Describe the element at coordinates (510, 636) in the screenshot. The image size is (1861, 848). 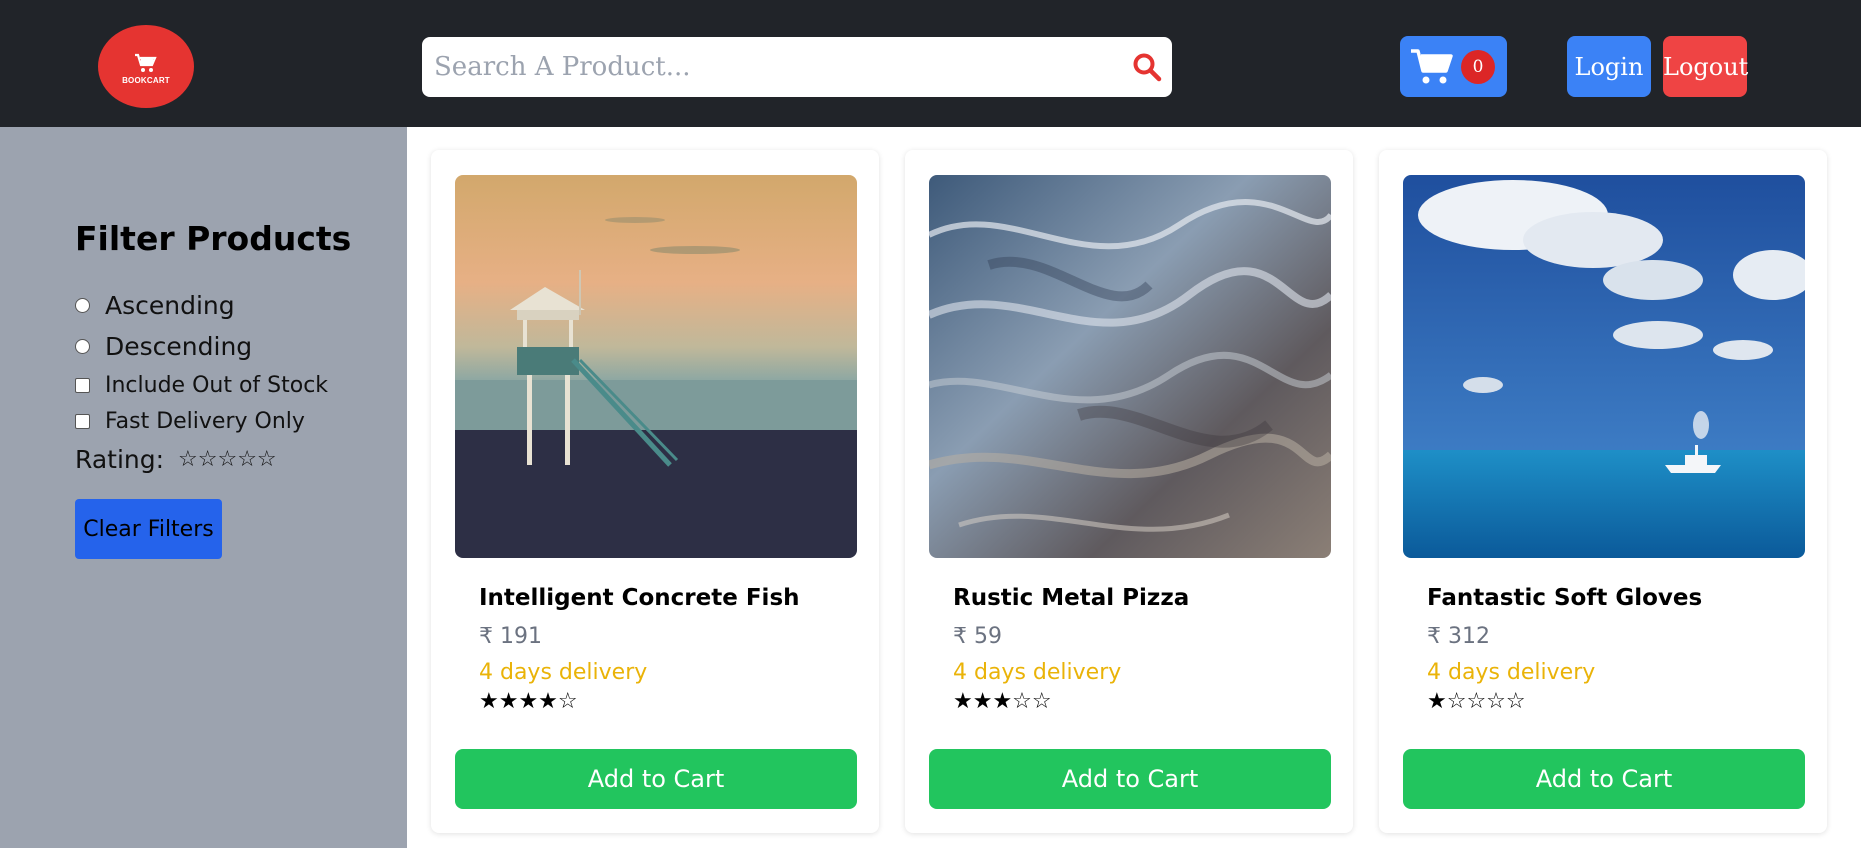
I see `product-price: ₹ 191` at that location.